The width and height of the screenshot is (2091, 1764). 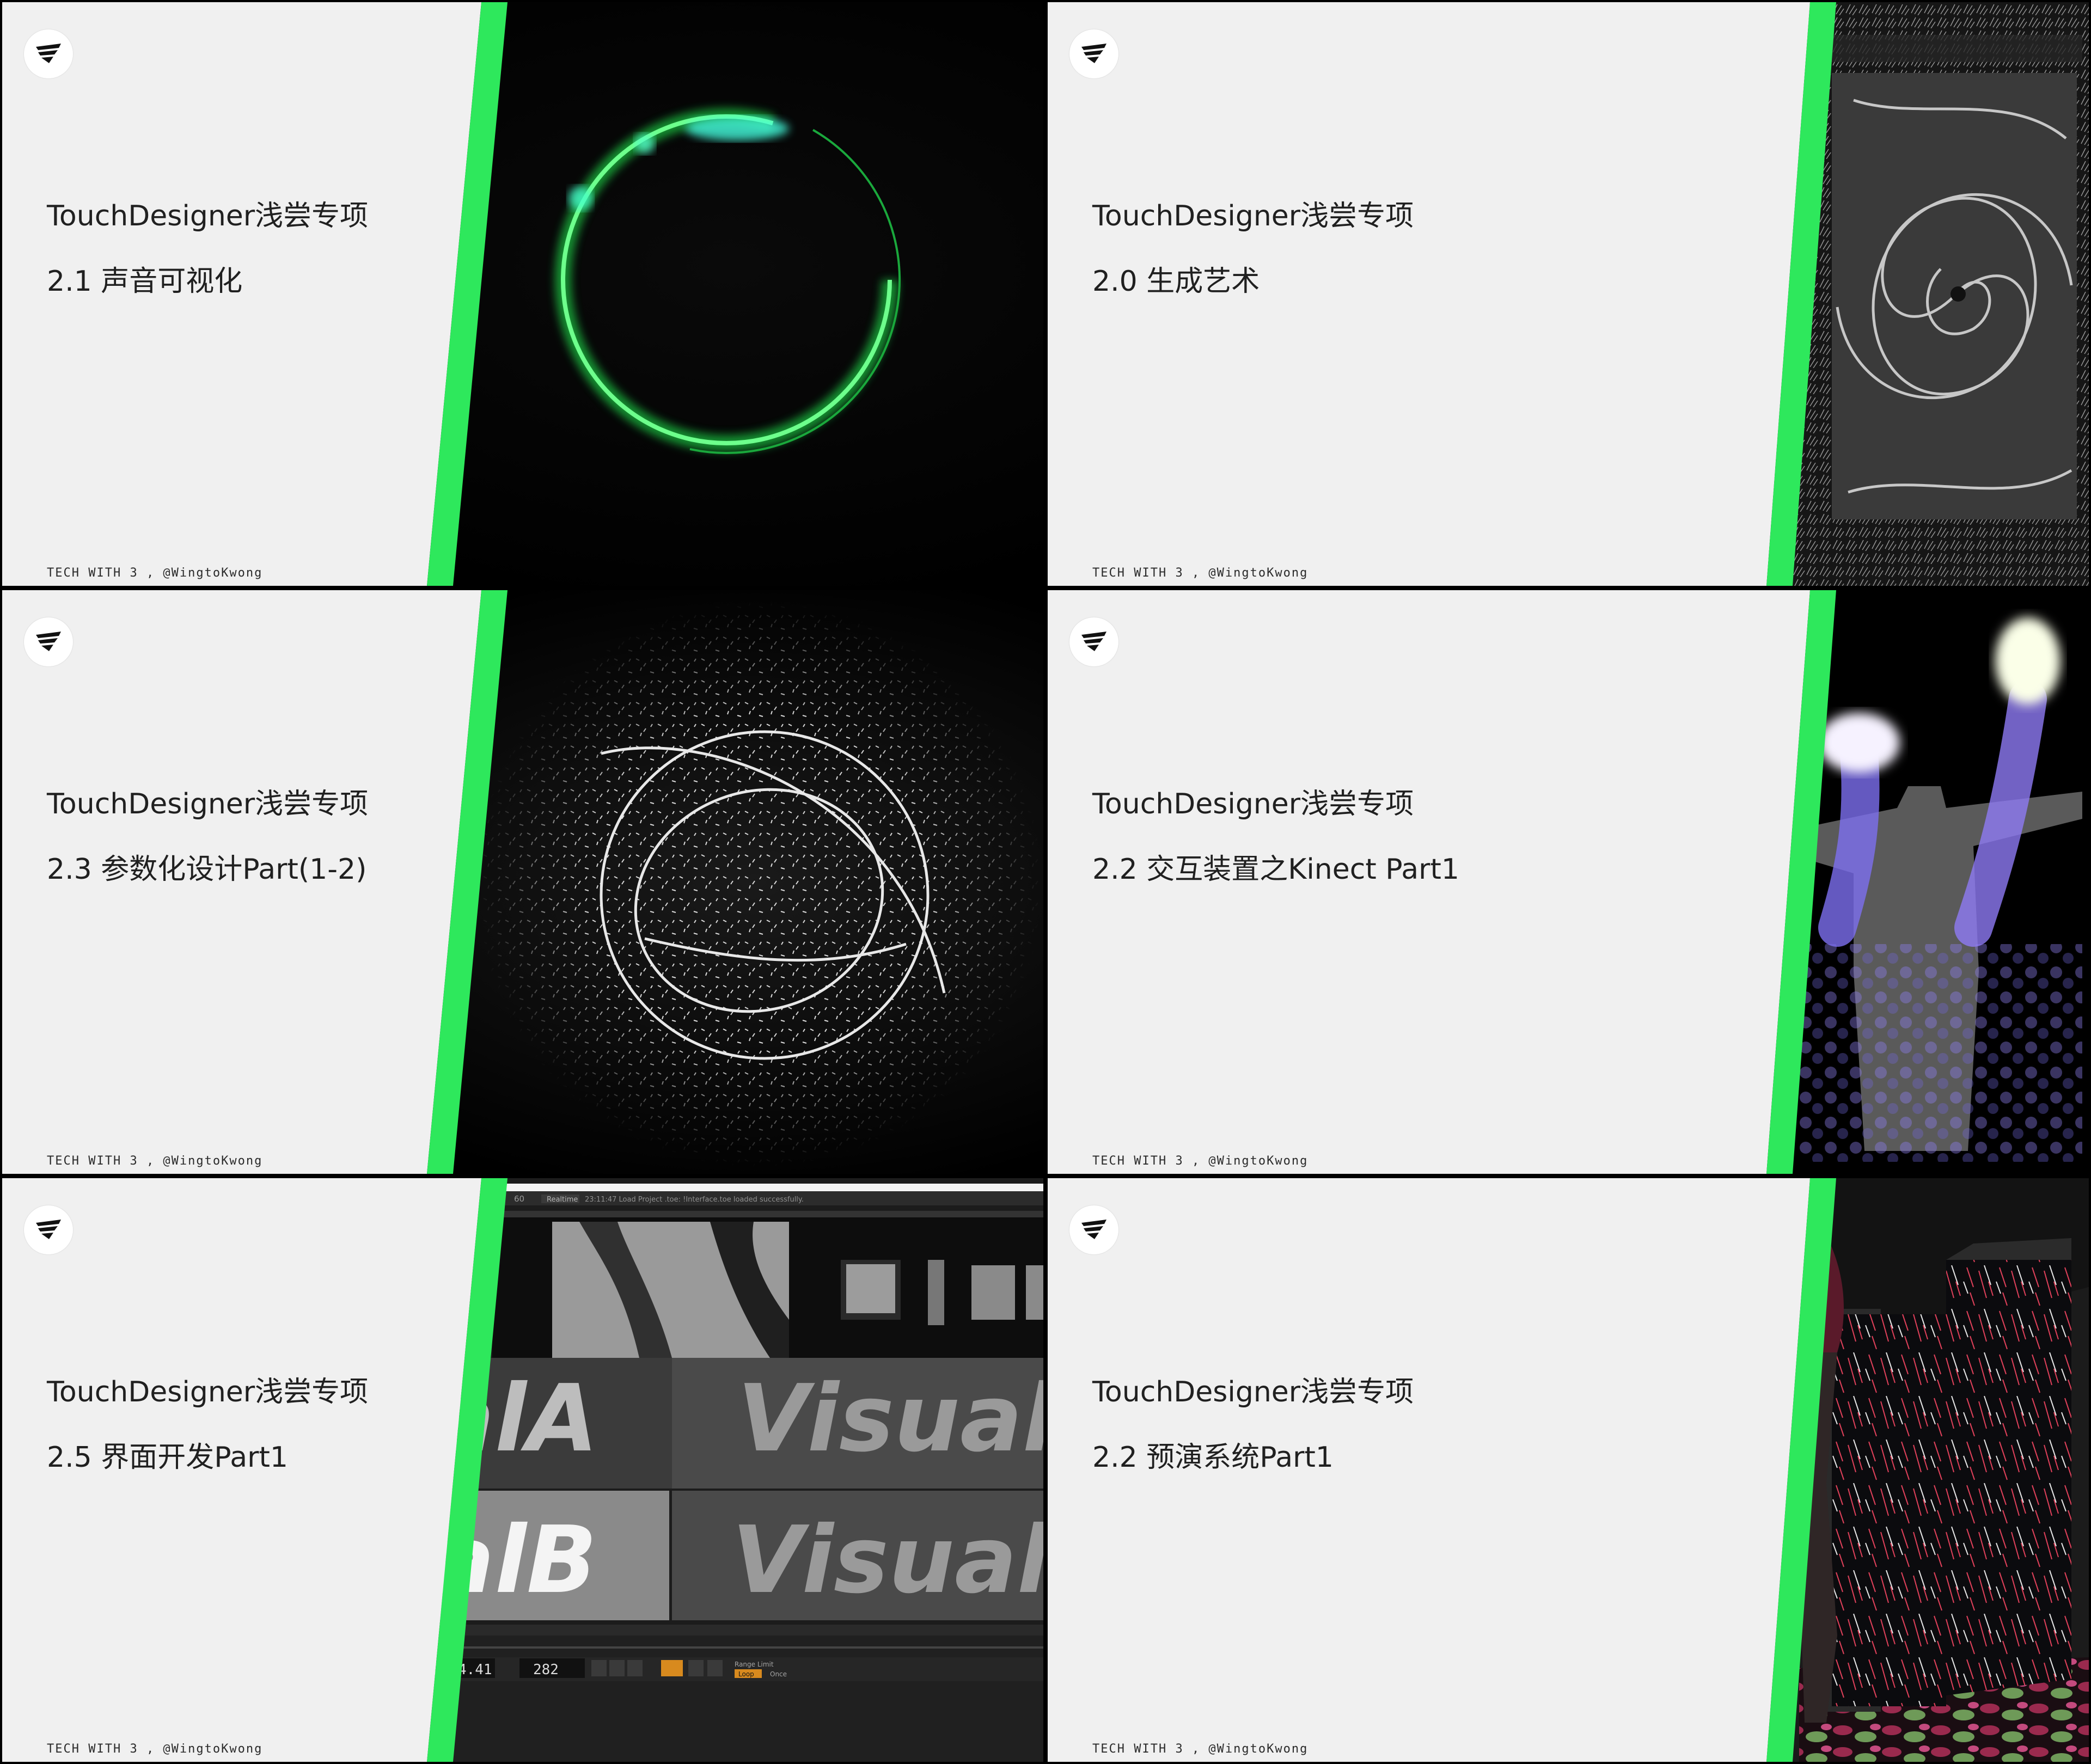 I want to click on slide-subtitle: 2.2 预演系统Part1, so click(x=1213, y=1457).